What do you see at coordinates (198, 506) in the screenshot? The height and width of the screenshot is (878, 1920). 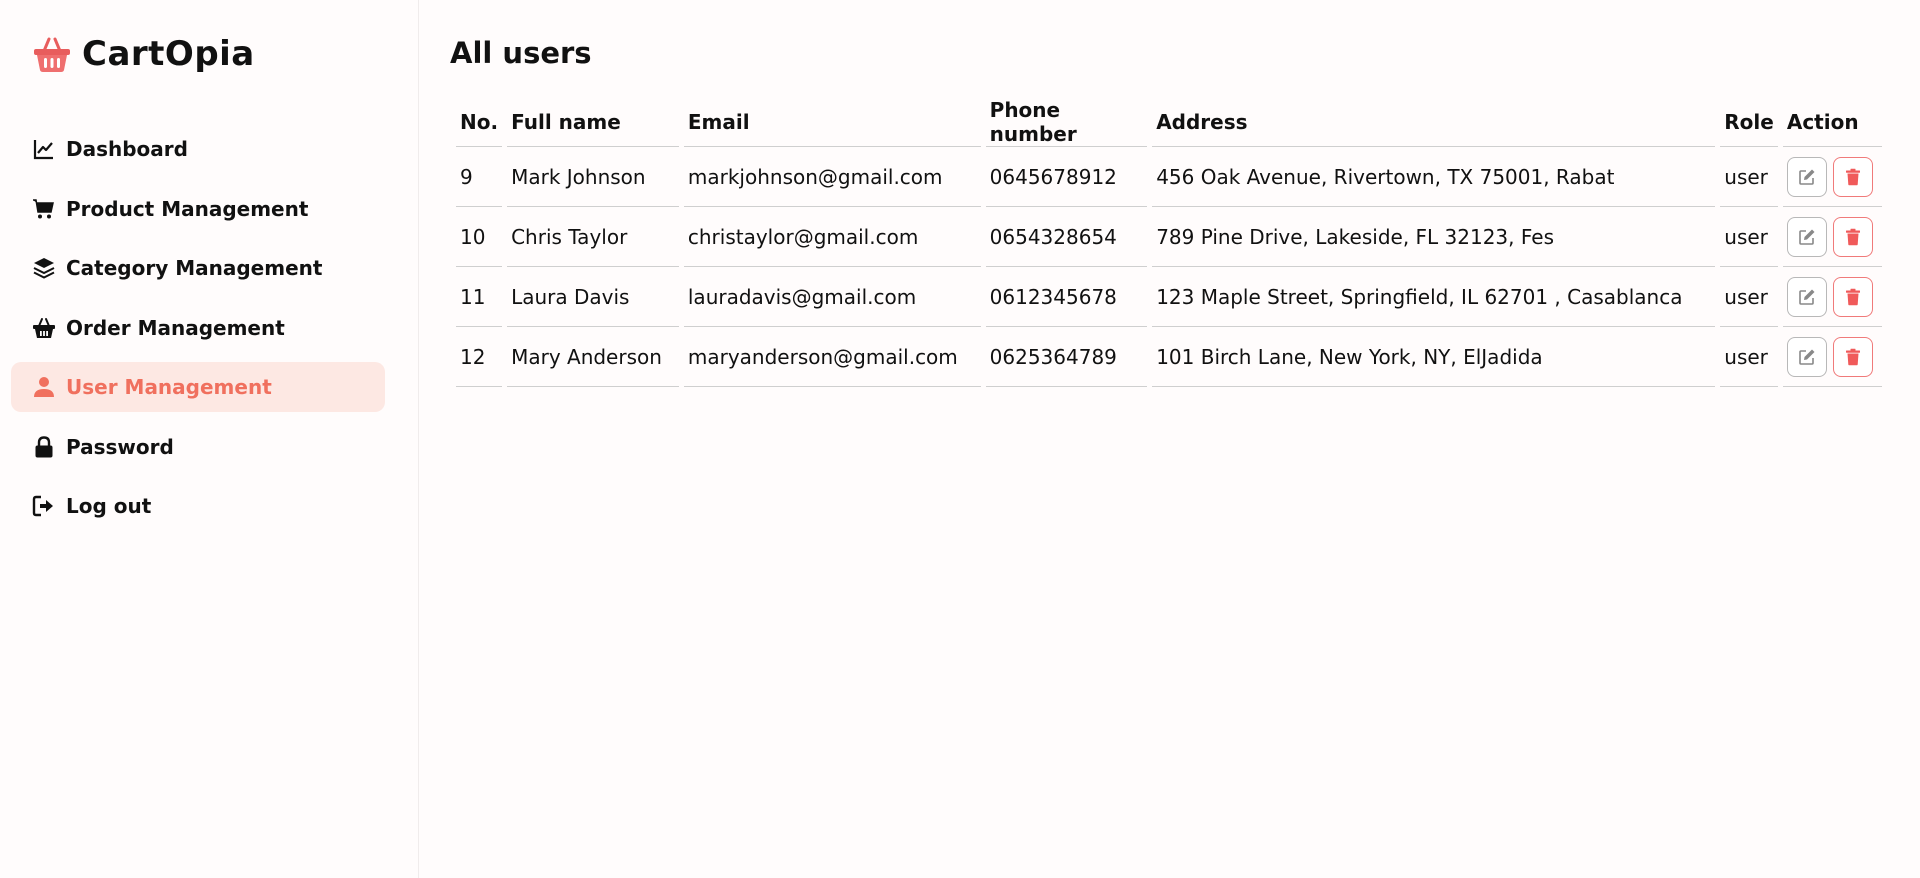 I see `sidebar-item-log-out: Log out` at bounding box center [198, 506].